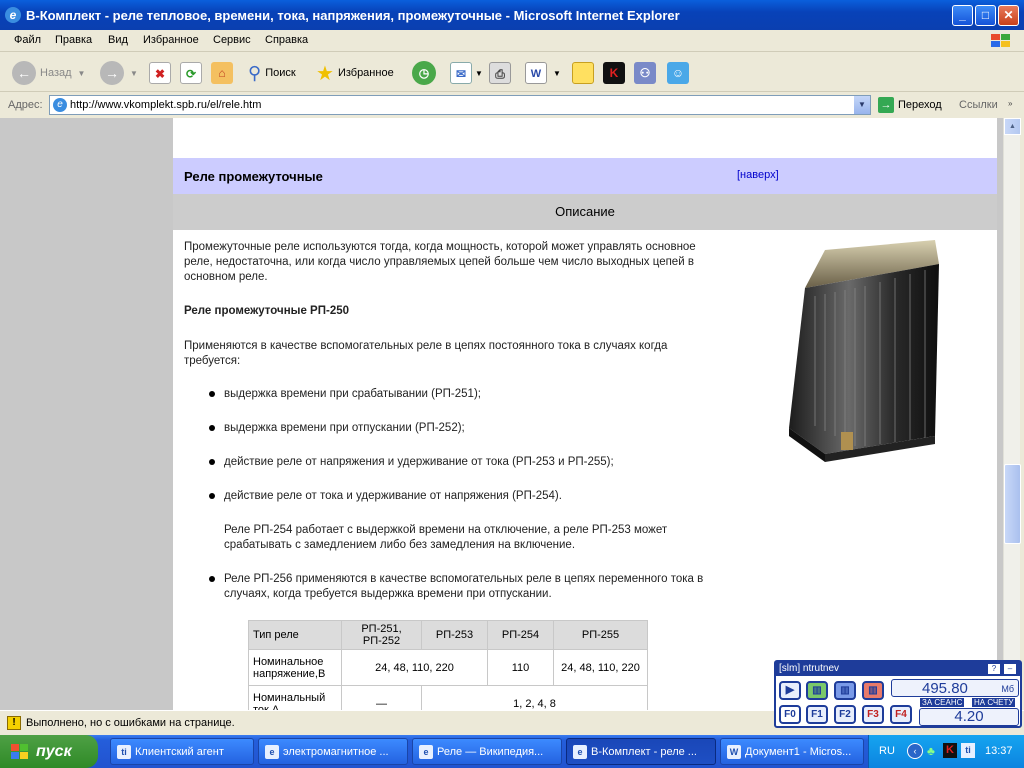 The height and width of the screenshot is (768, 1024). I want to click on stop-icon: ✖, so click(160, 73).